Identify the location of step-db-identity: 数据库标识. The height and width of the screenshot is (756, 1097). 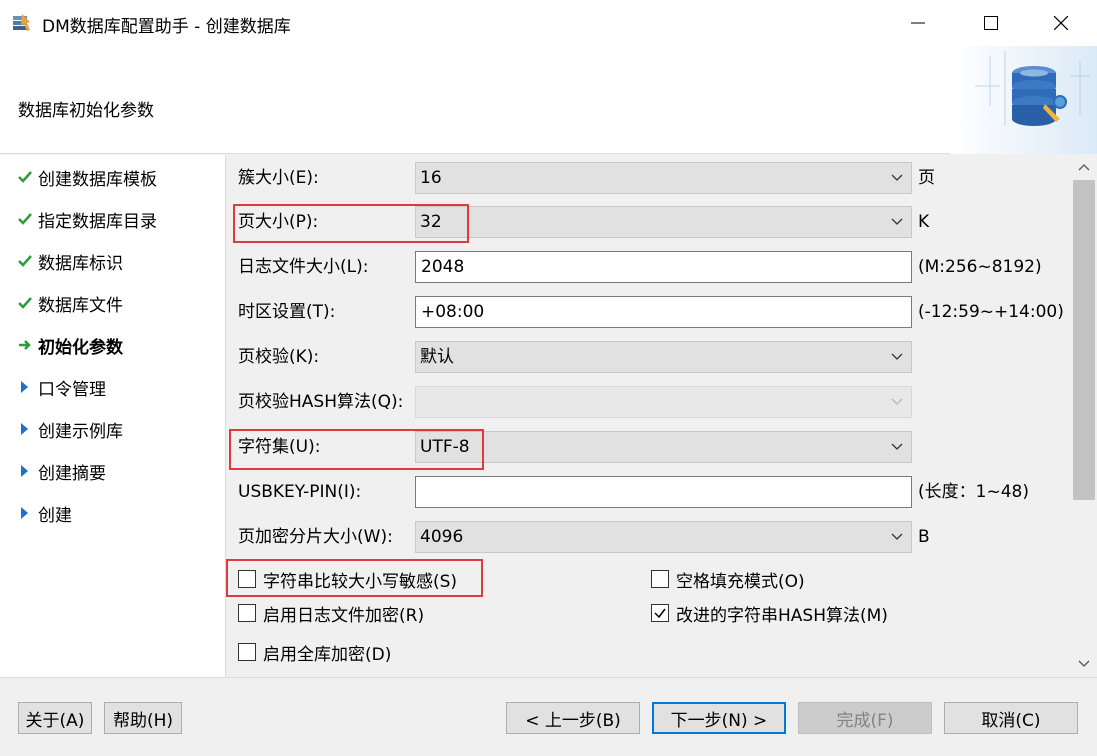
(70, 261).